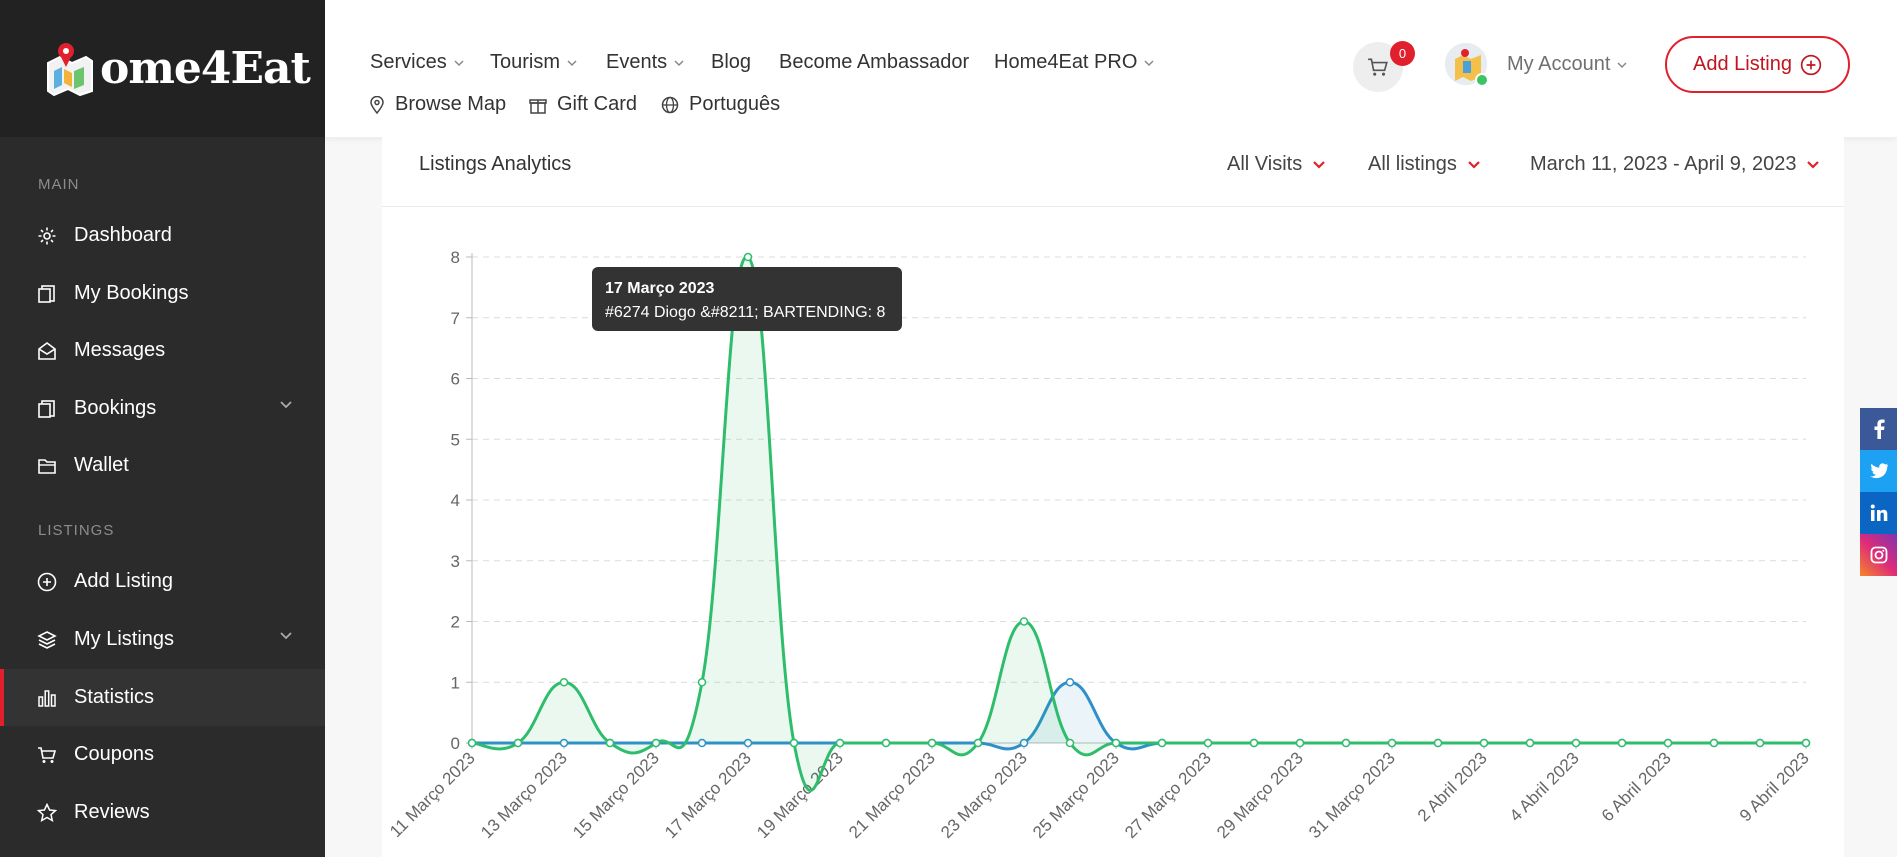 Image resolution: width=1897 pixels, height=857 pixels. Describe the element at coordinates (59, 184) in the screenshot. I see `section-main: MAIN` at that location.